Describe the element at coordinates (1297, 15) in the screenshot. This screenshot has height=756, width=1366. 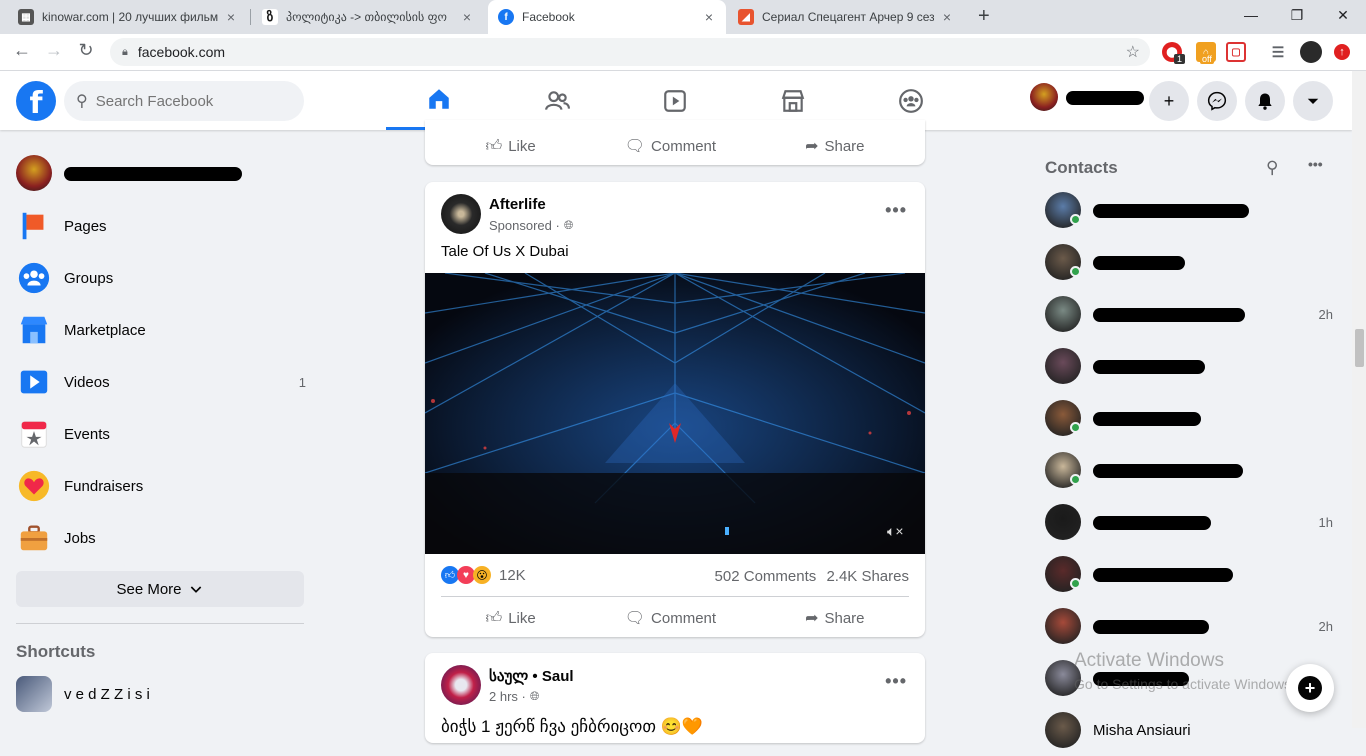
I see `maximize-button: ❐` at that location.